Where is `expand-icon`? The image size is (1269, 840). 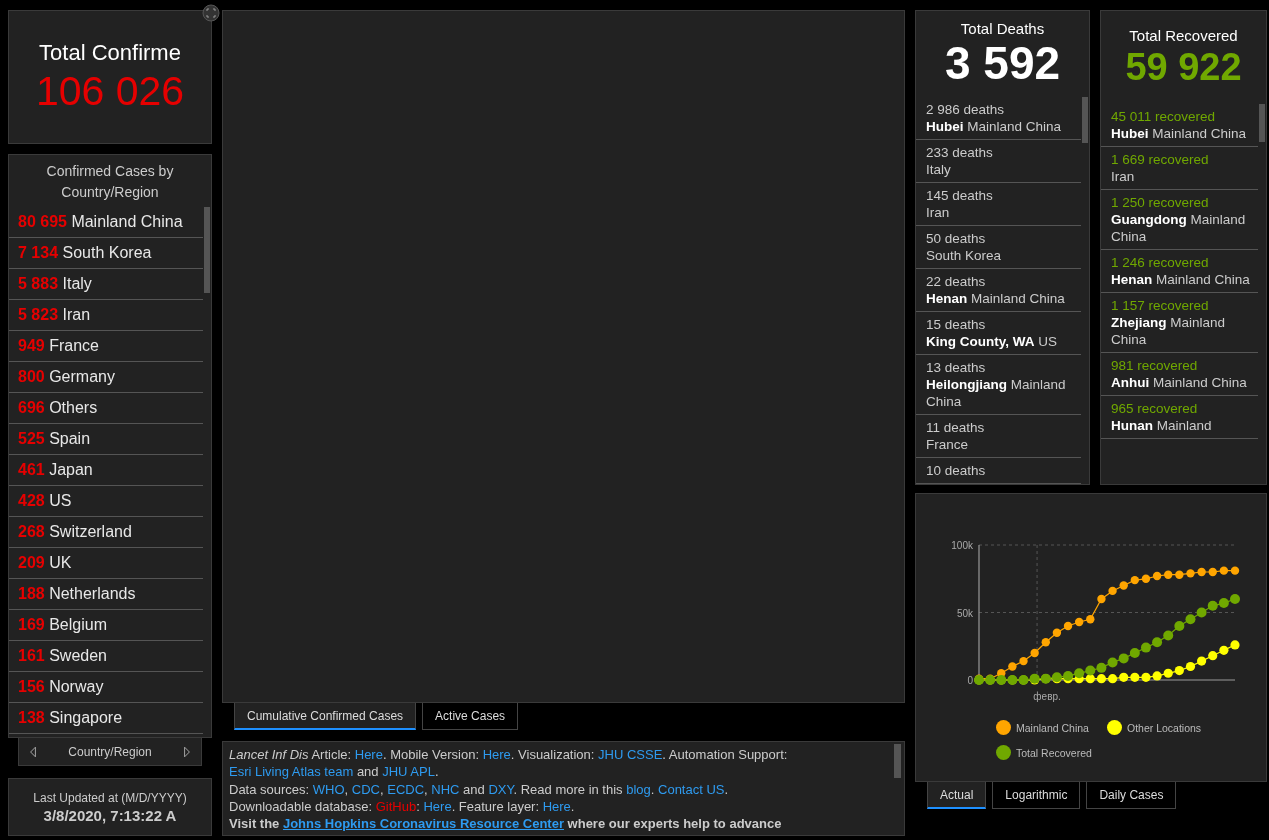 expand-icon is located at coordinates (211, 13).